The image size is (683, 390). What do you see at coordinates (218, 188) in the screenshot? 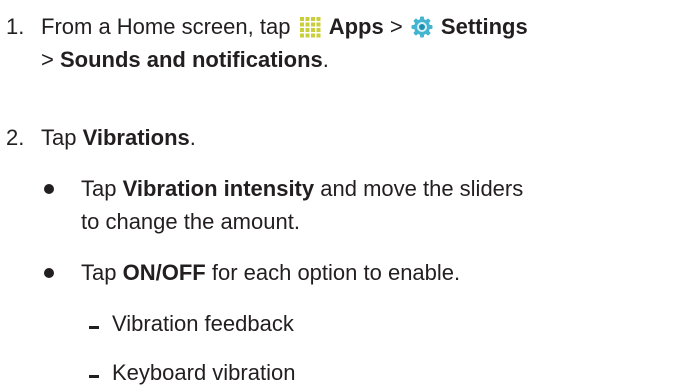
I see `vibration-intensity-label: Vibration intensity` at bounding box center [218, 188].